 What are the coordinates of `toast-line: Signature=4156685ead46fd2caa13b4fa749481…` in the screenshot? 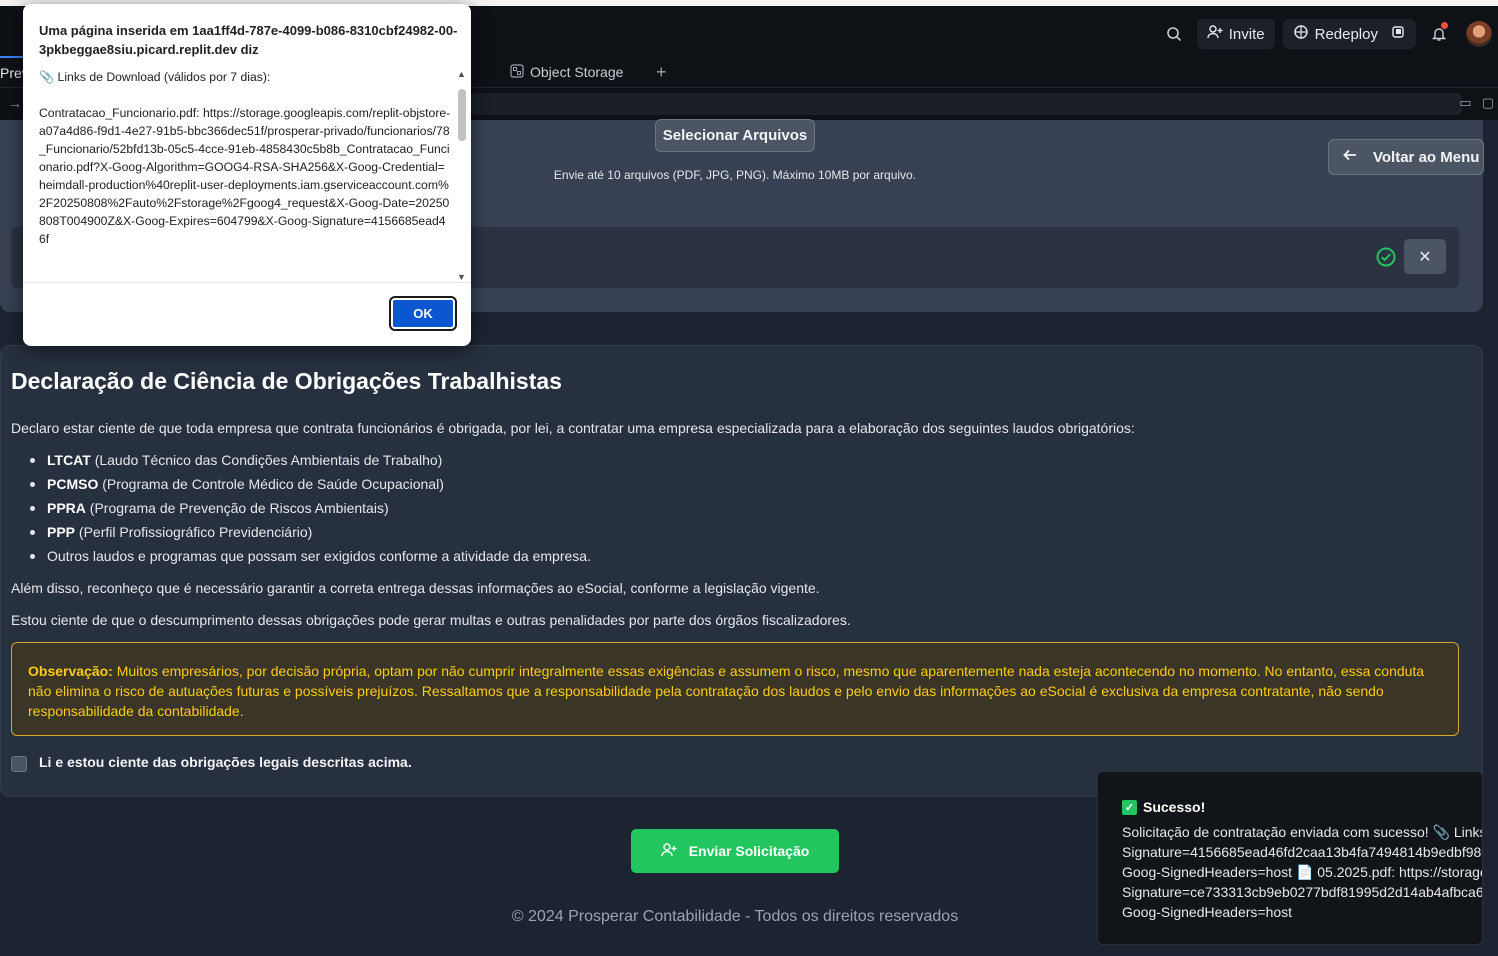 It's located at (1302, 852).